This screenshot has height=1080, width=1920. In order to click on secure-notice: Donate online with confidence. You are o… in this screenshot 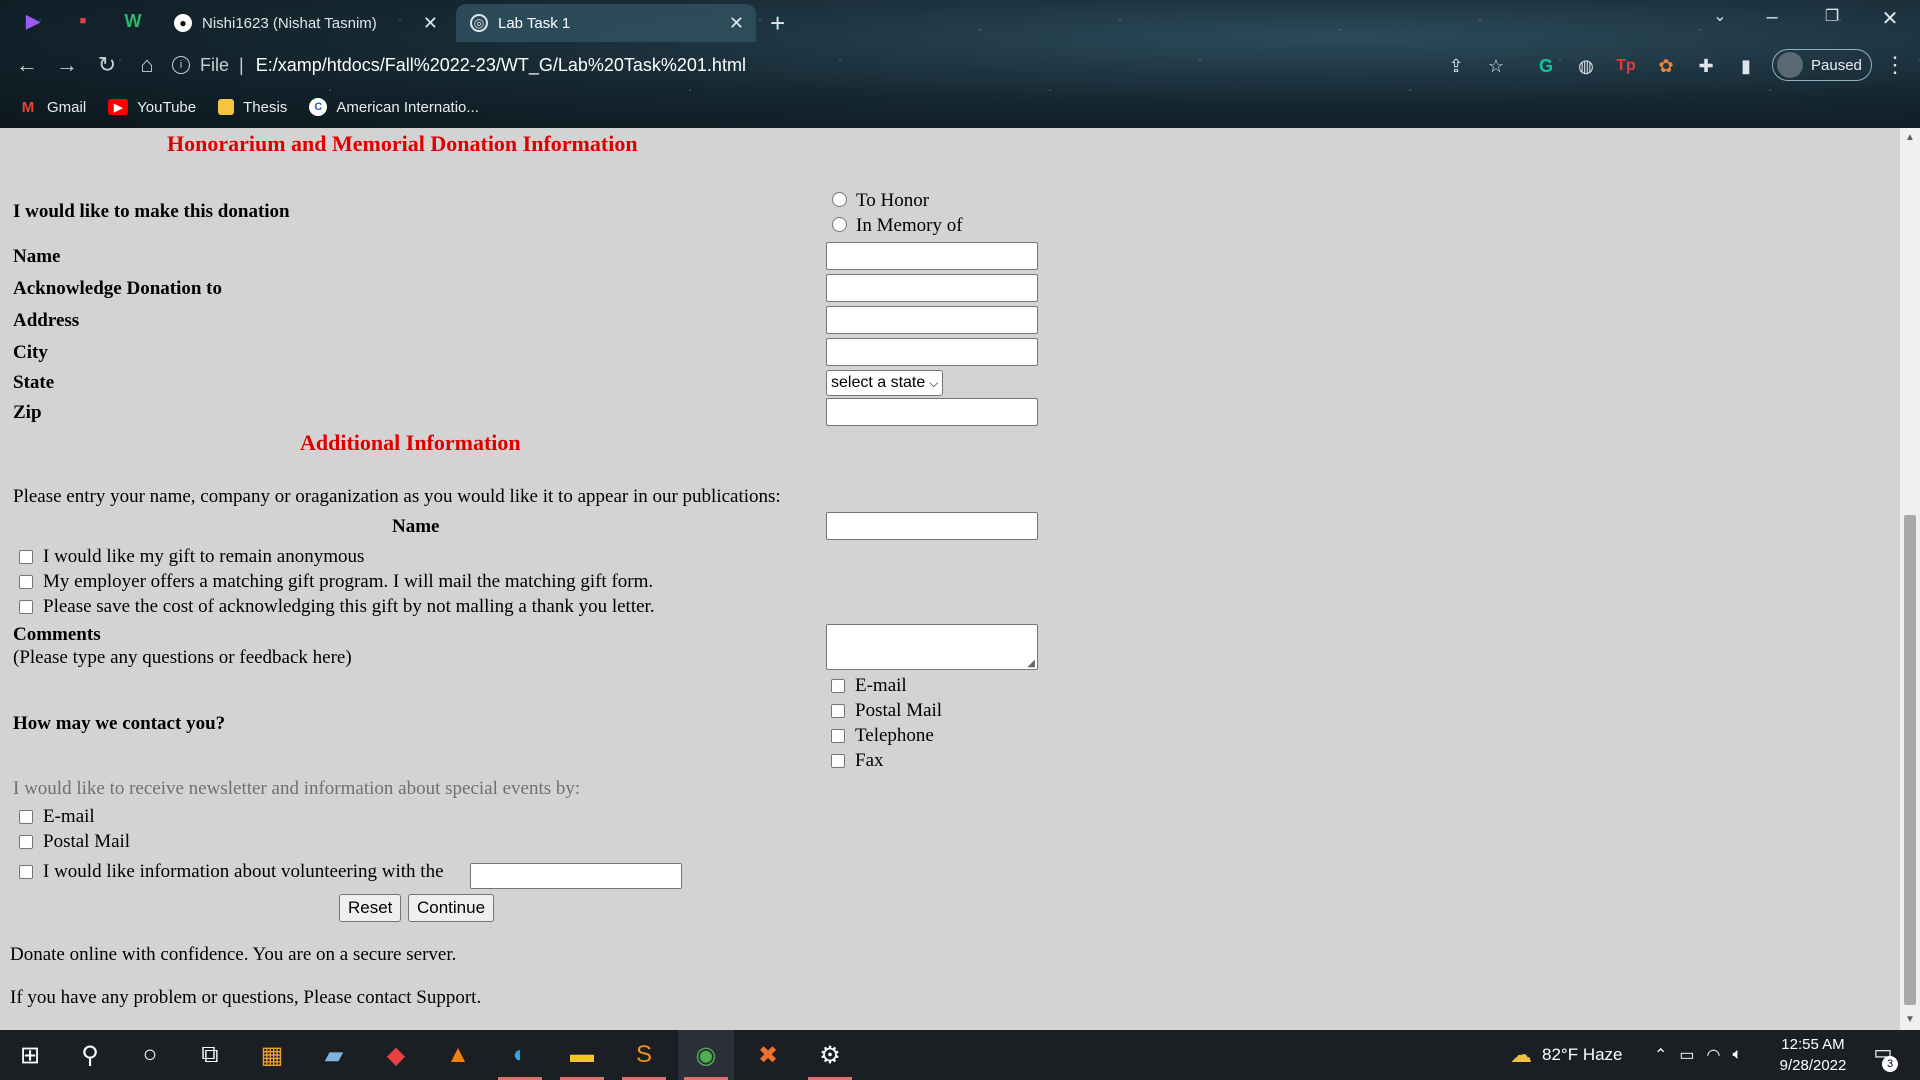, I will do `click(233, 954)`.